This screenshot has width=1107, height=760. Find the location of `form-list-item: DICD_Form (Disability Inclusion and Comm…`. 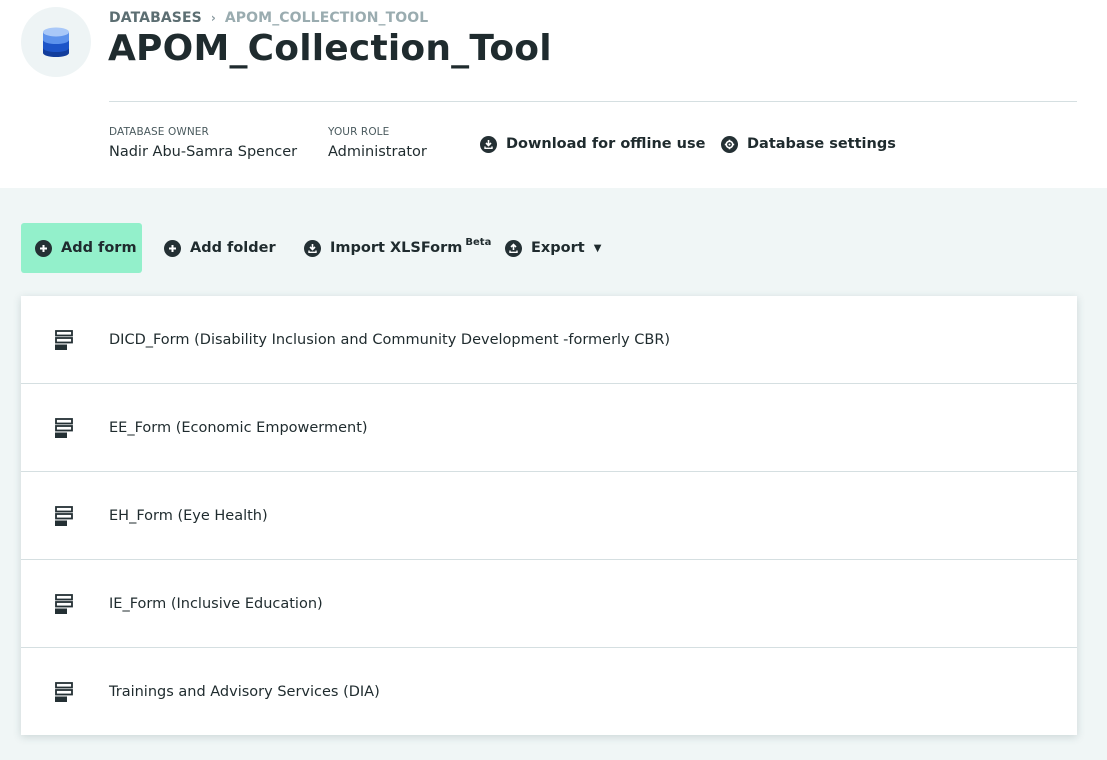

form-list-item: DICD_Form (Disability Inclusion and Comm… is located at coordinates (549, 340).